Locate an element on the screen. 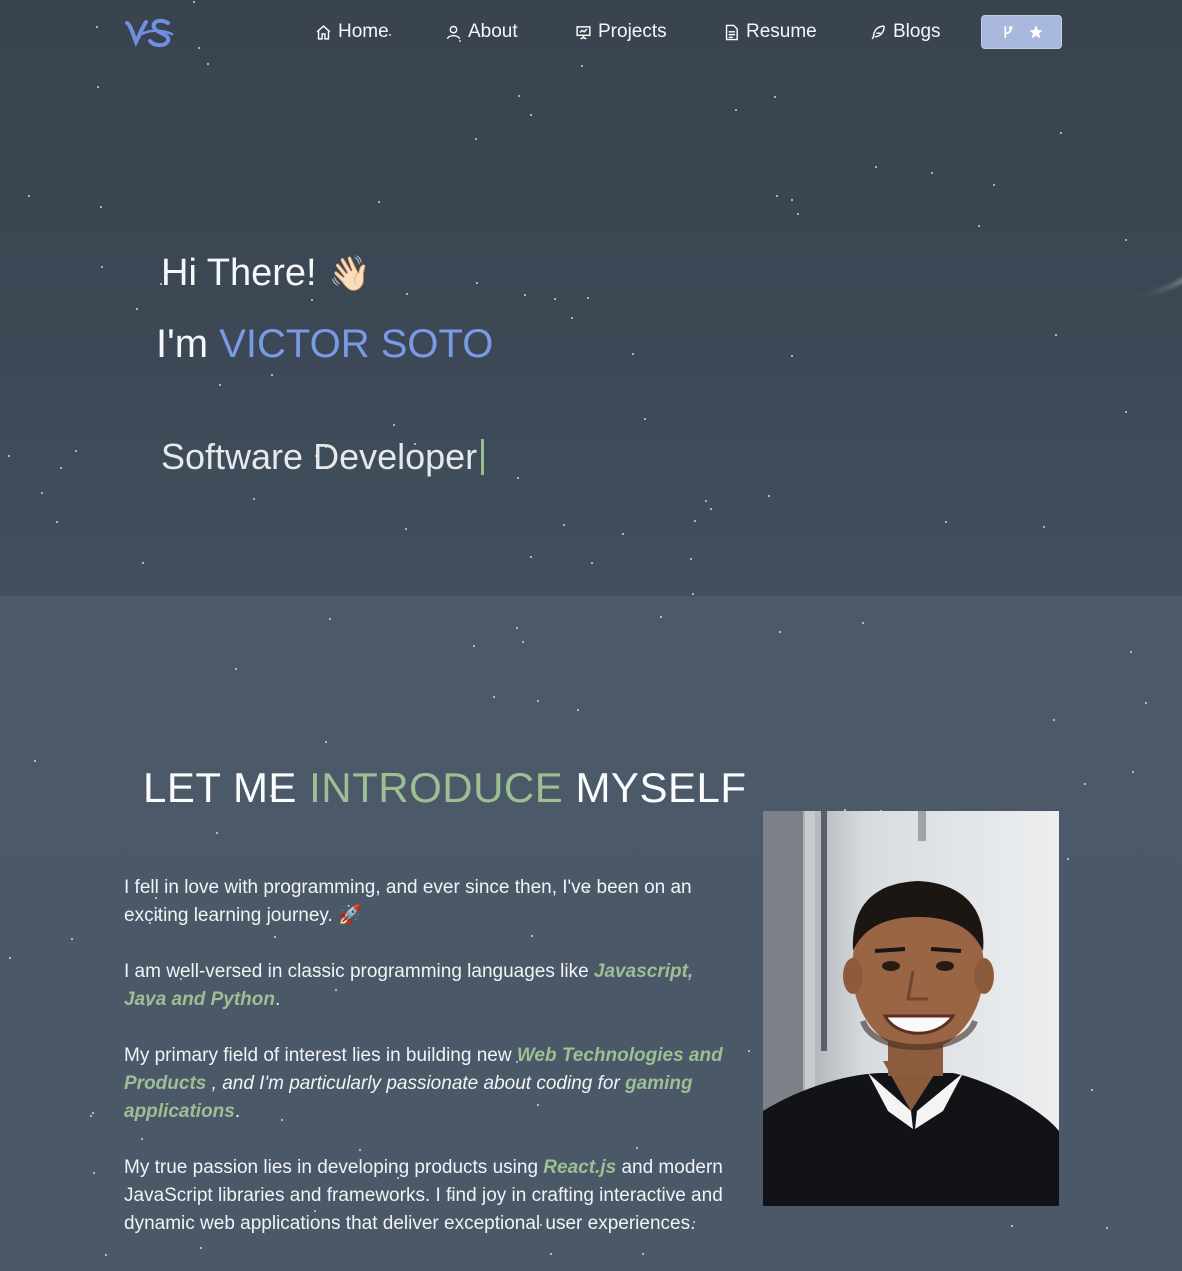 The height and width of the screenshot is (1271, 1182). role-text: Software Developer is located at coordinates (319, 456).